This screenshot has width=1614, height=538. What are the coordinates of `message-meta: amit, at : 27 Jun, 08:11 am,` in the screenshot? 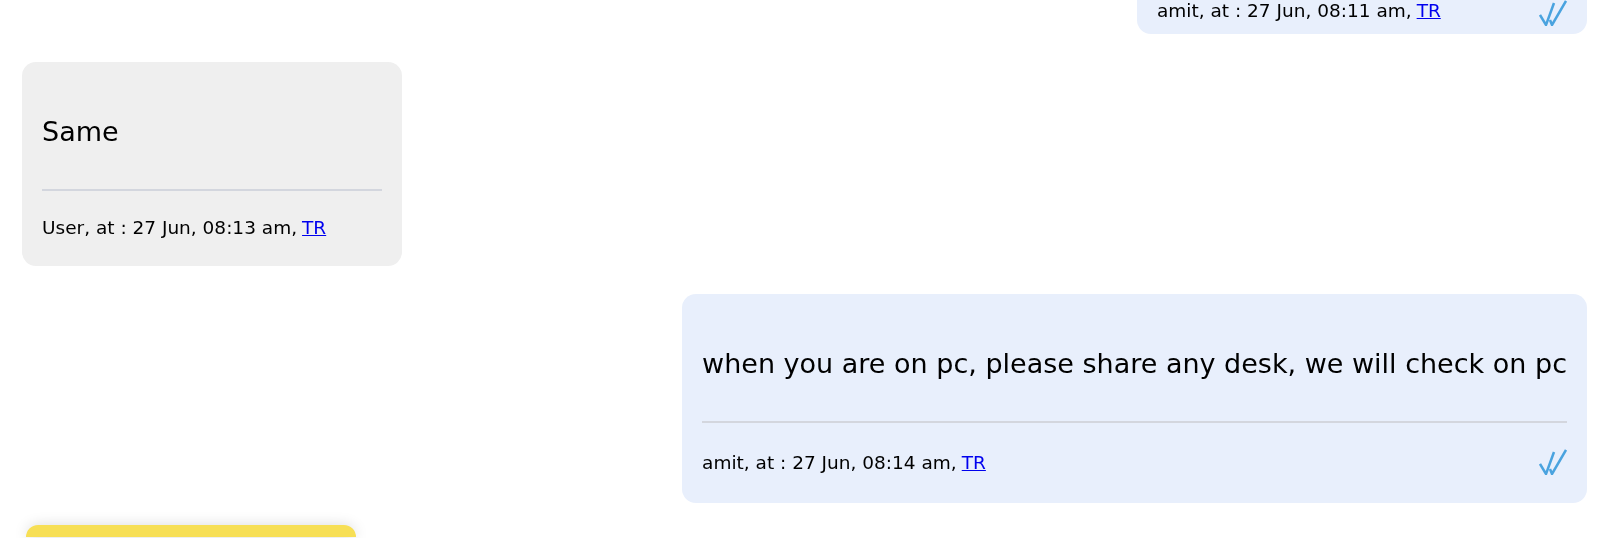 It's located at (1284, 10).